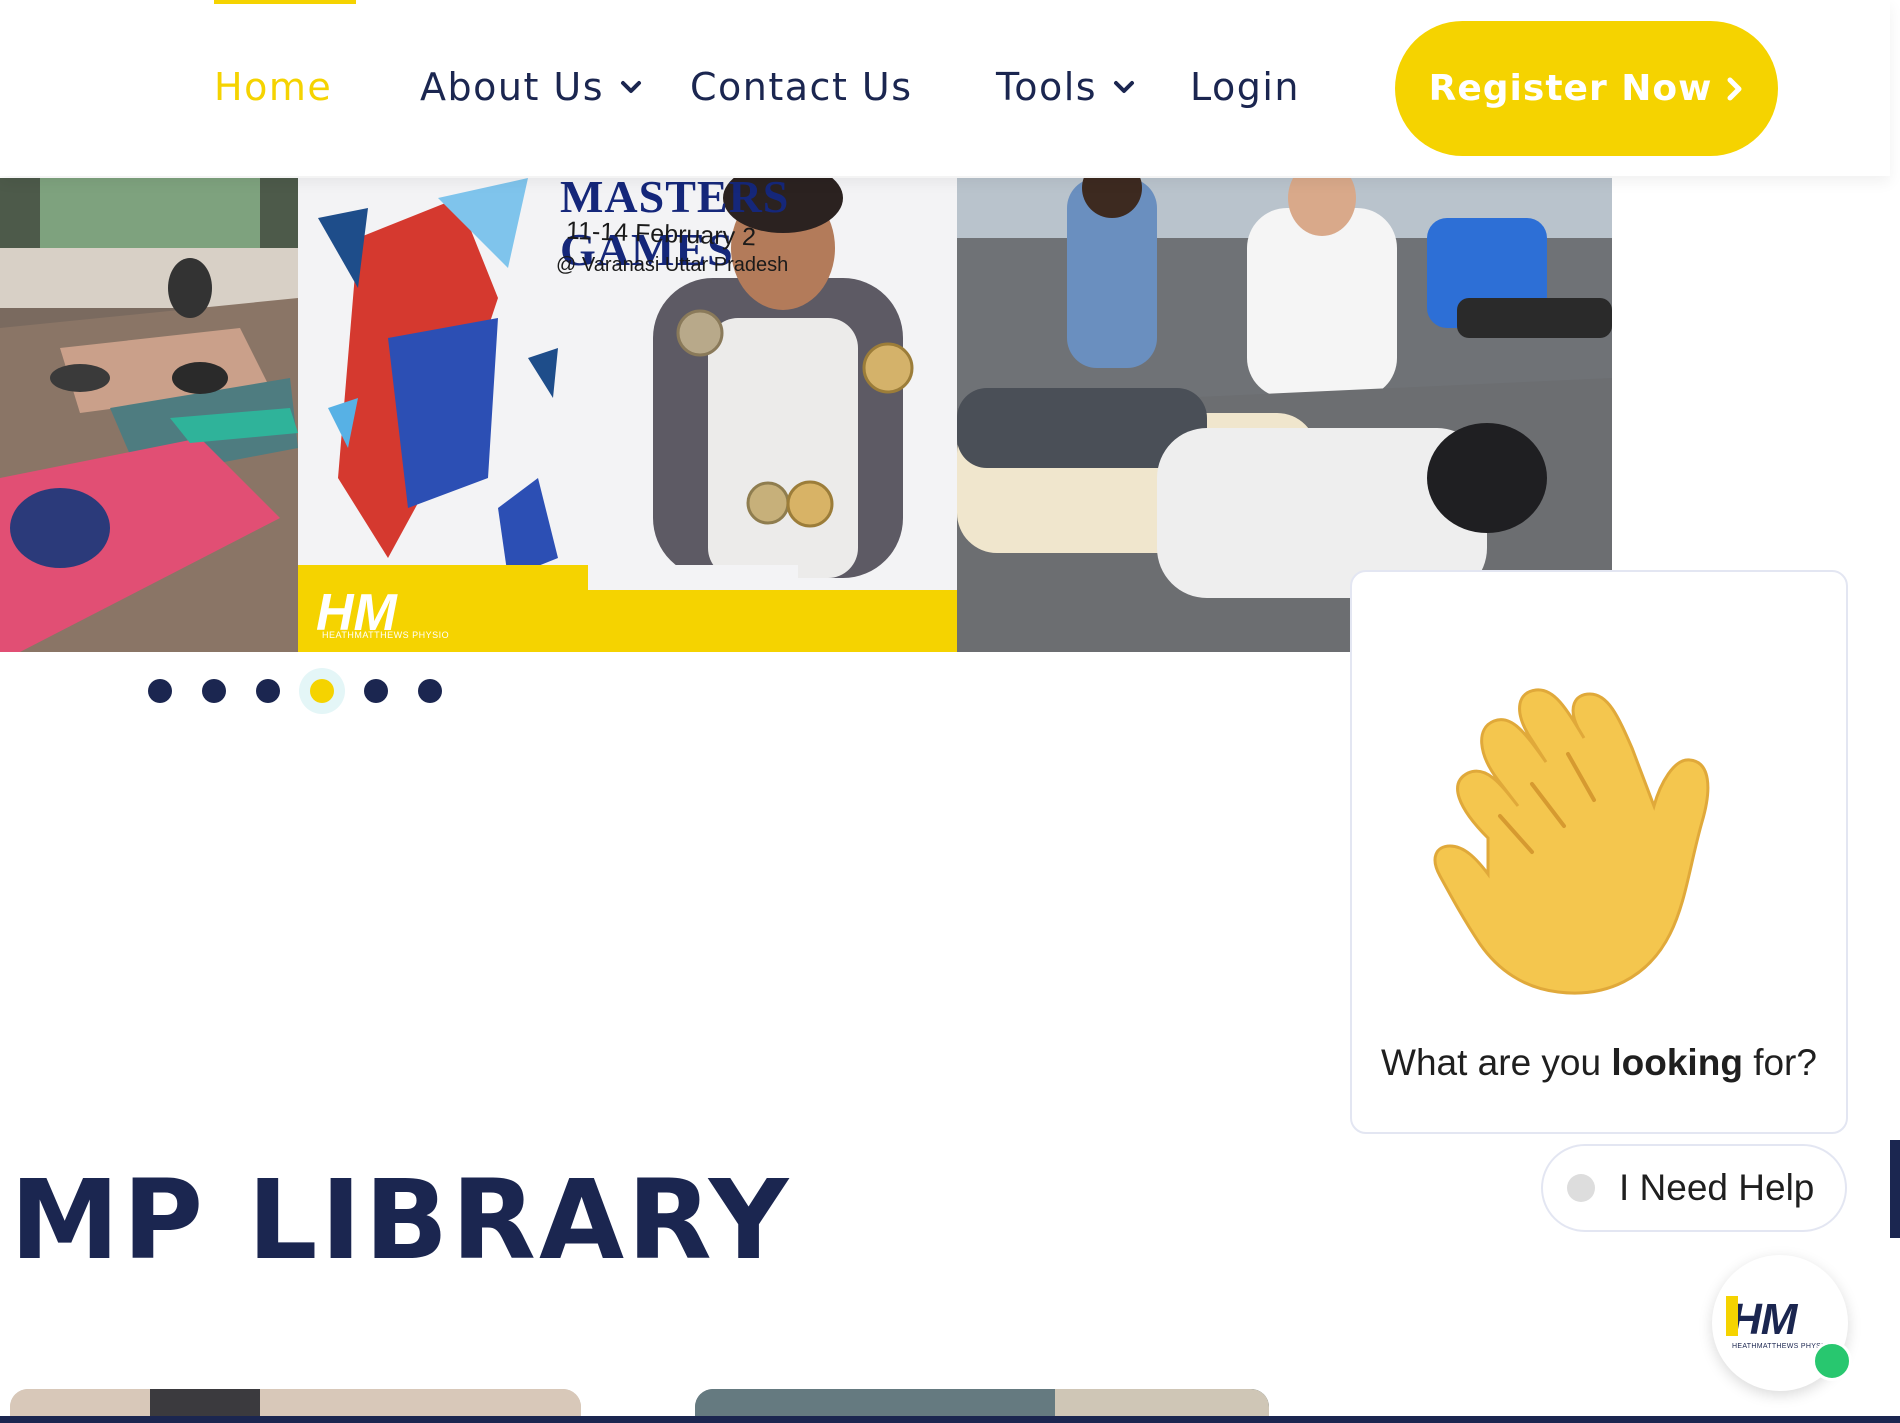 The height and width of the screenshot is (1423, 1900). I want to click on nav-login: Login, so click(1245, 87).